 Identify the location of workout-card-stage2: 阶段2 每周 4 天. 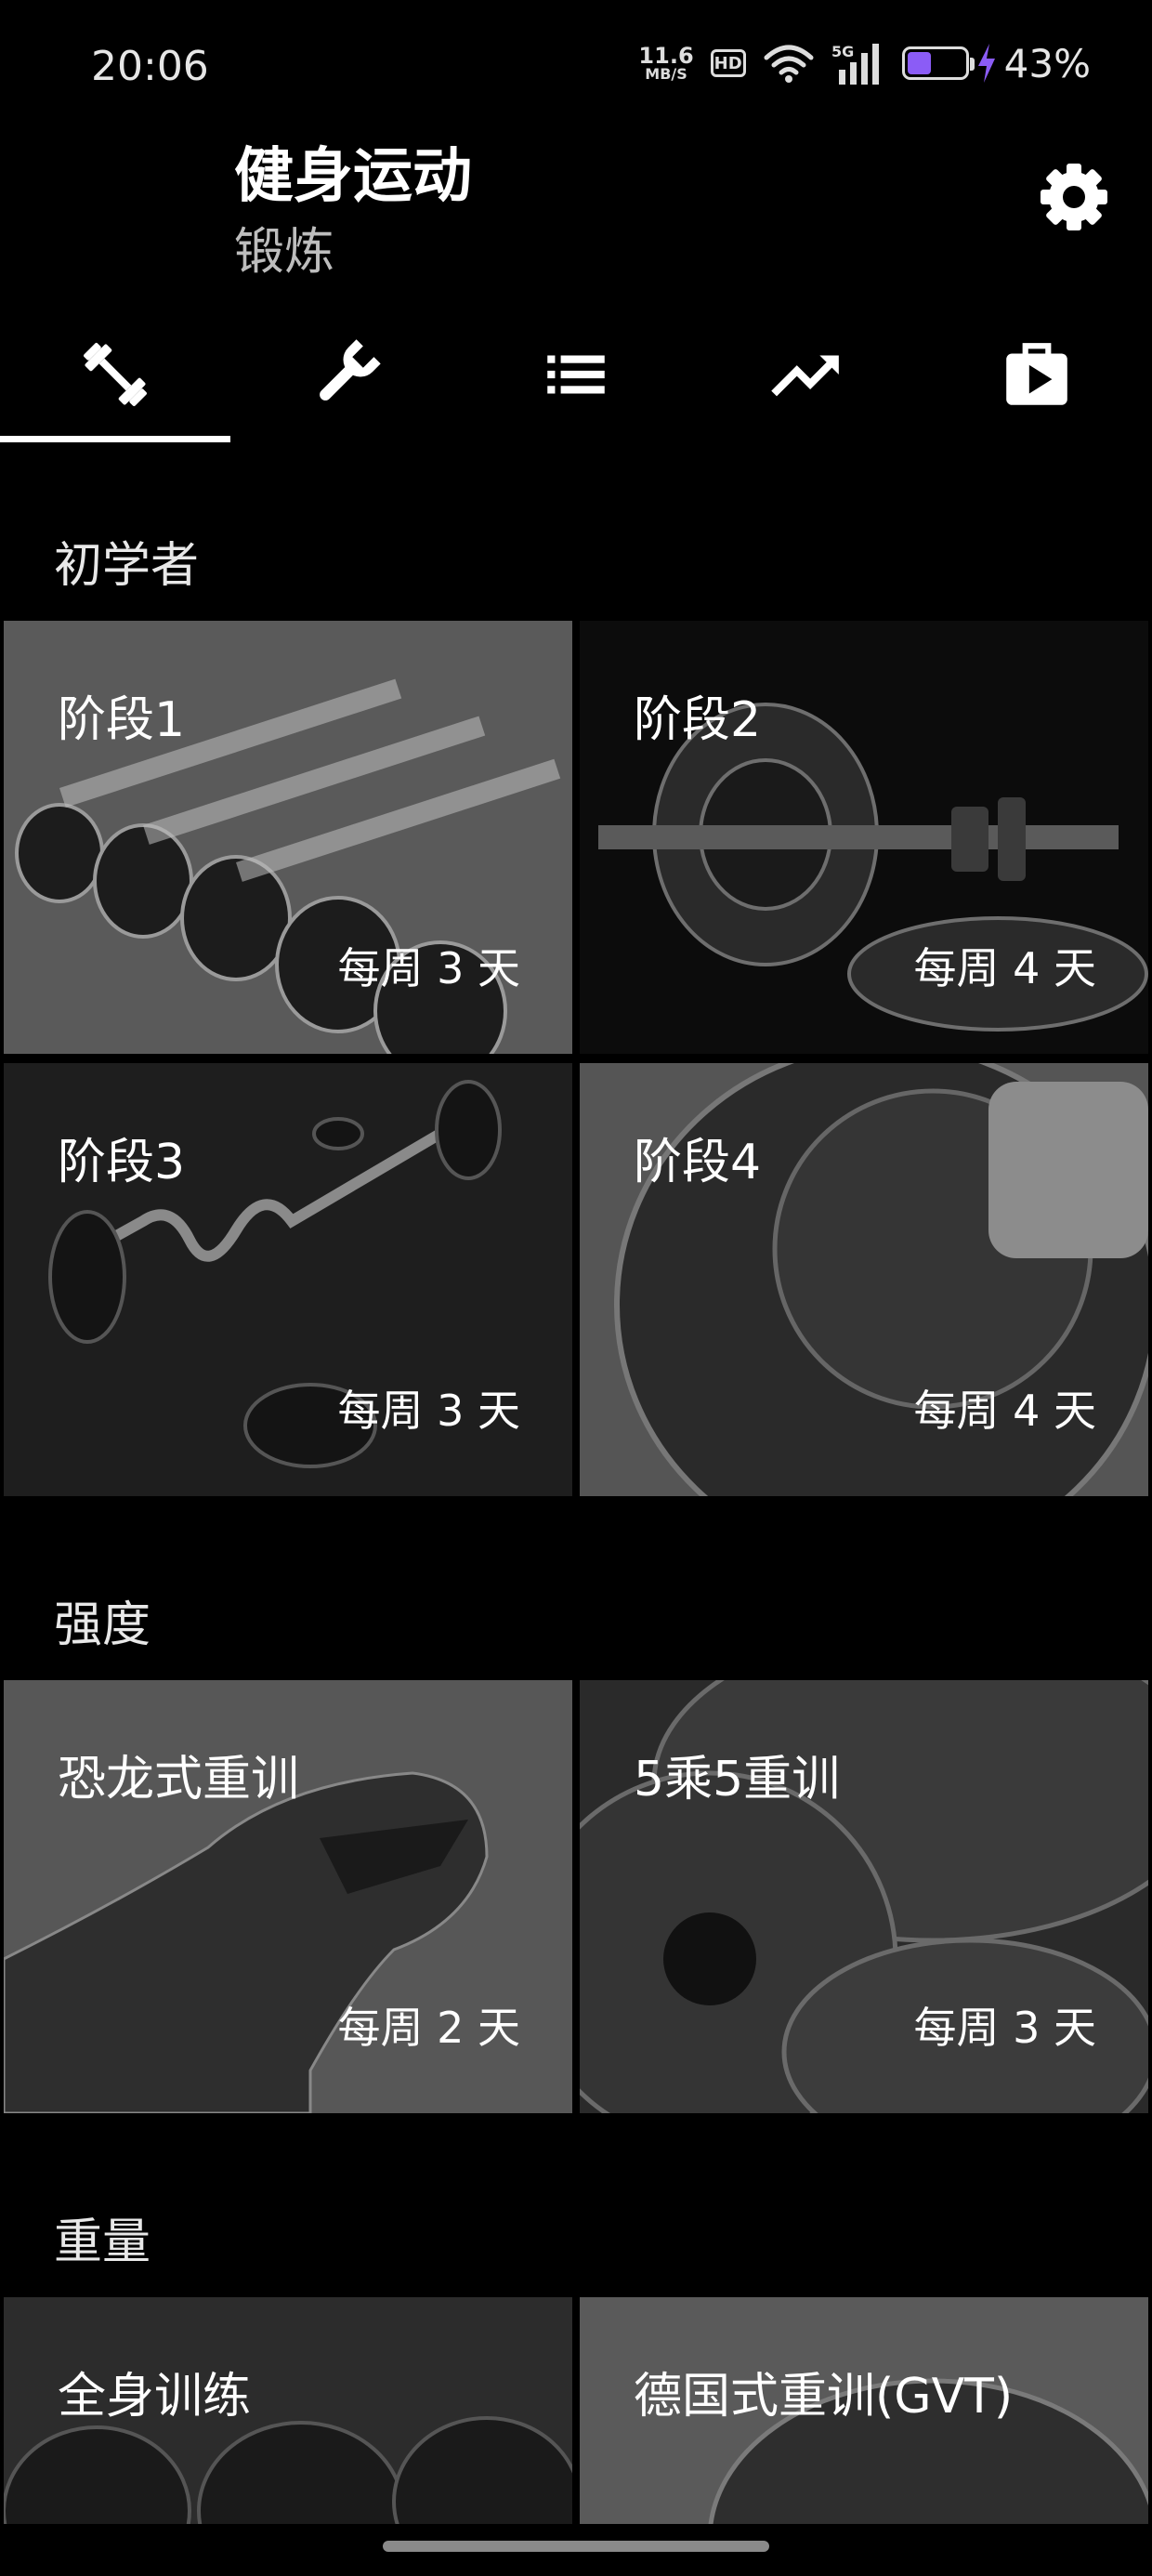
(864, 837).